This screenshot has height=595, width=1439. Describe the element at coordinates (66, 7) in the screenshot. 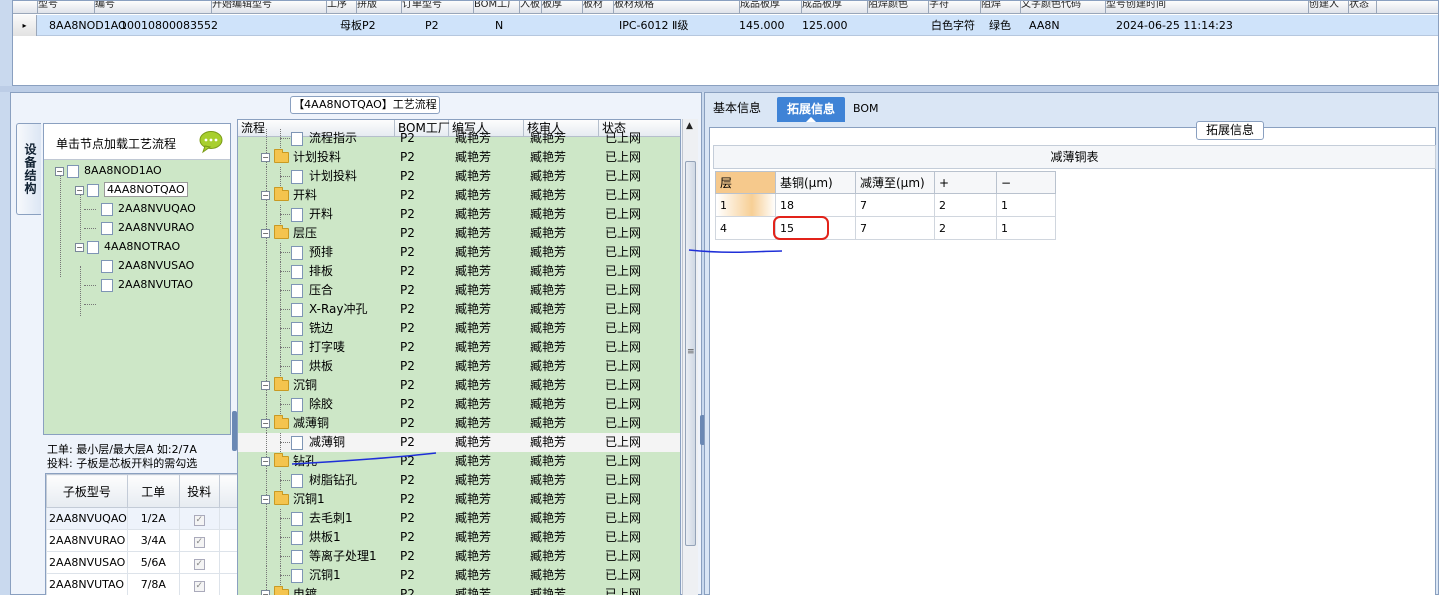

I see `col-header: 型号` at that location.